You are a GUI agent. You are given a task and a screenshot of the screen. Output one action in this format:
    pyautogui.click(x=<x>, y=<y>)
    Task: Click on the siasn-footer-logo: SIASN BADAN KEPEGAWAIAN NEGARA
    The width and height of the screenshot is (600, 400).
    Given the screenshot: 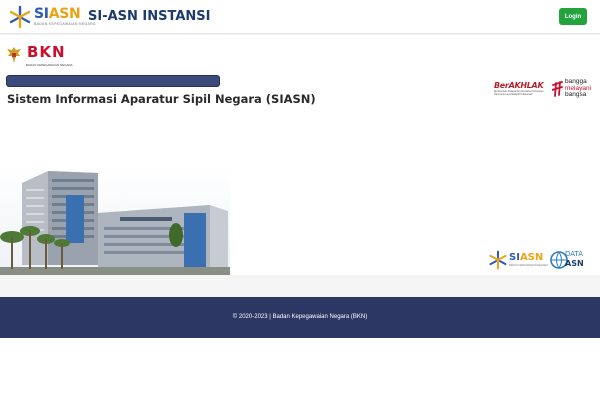 What is the action you would take?
    pyautogui.click(x=518, y=260)
    